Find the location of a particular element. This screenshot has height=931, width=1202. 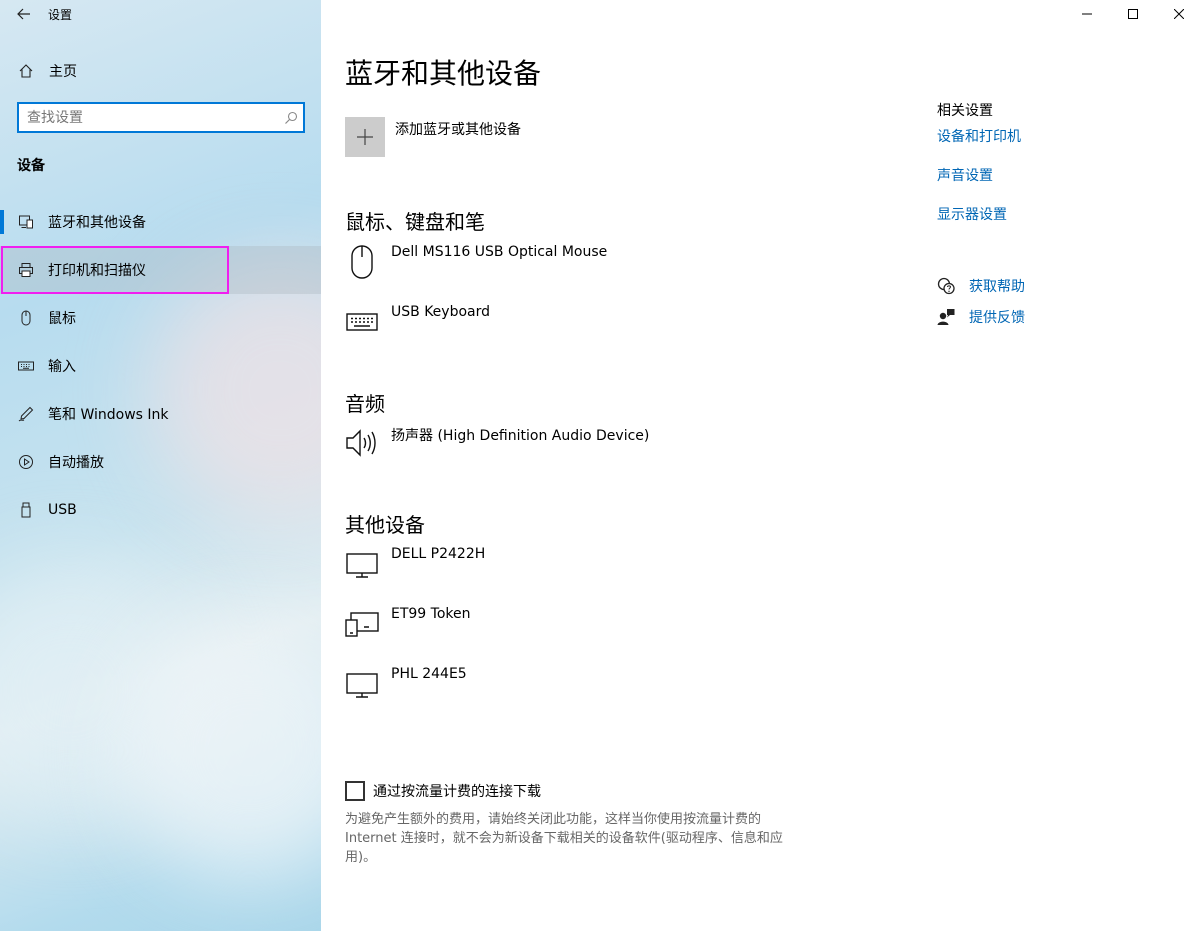

checkbox-label: 通过按流量计费的连接下载 is located at coordinates (457, 792).